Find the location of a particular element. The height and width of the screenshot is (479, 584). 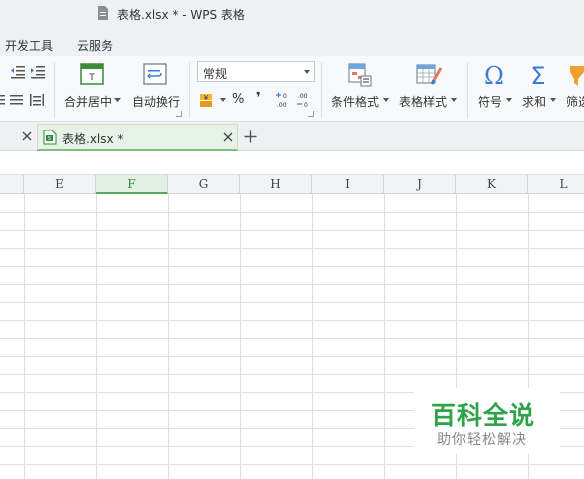

increase-indent-icon is located at coordinates (38, 72).